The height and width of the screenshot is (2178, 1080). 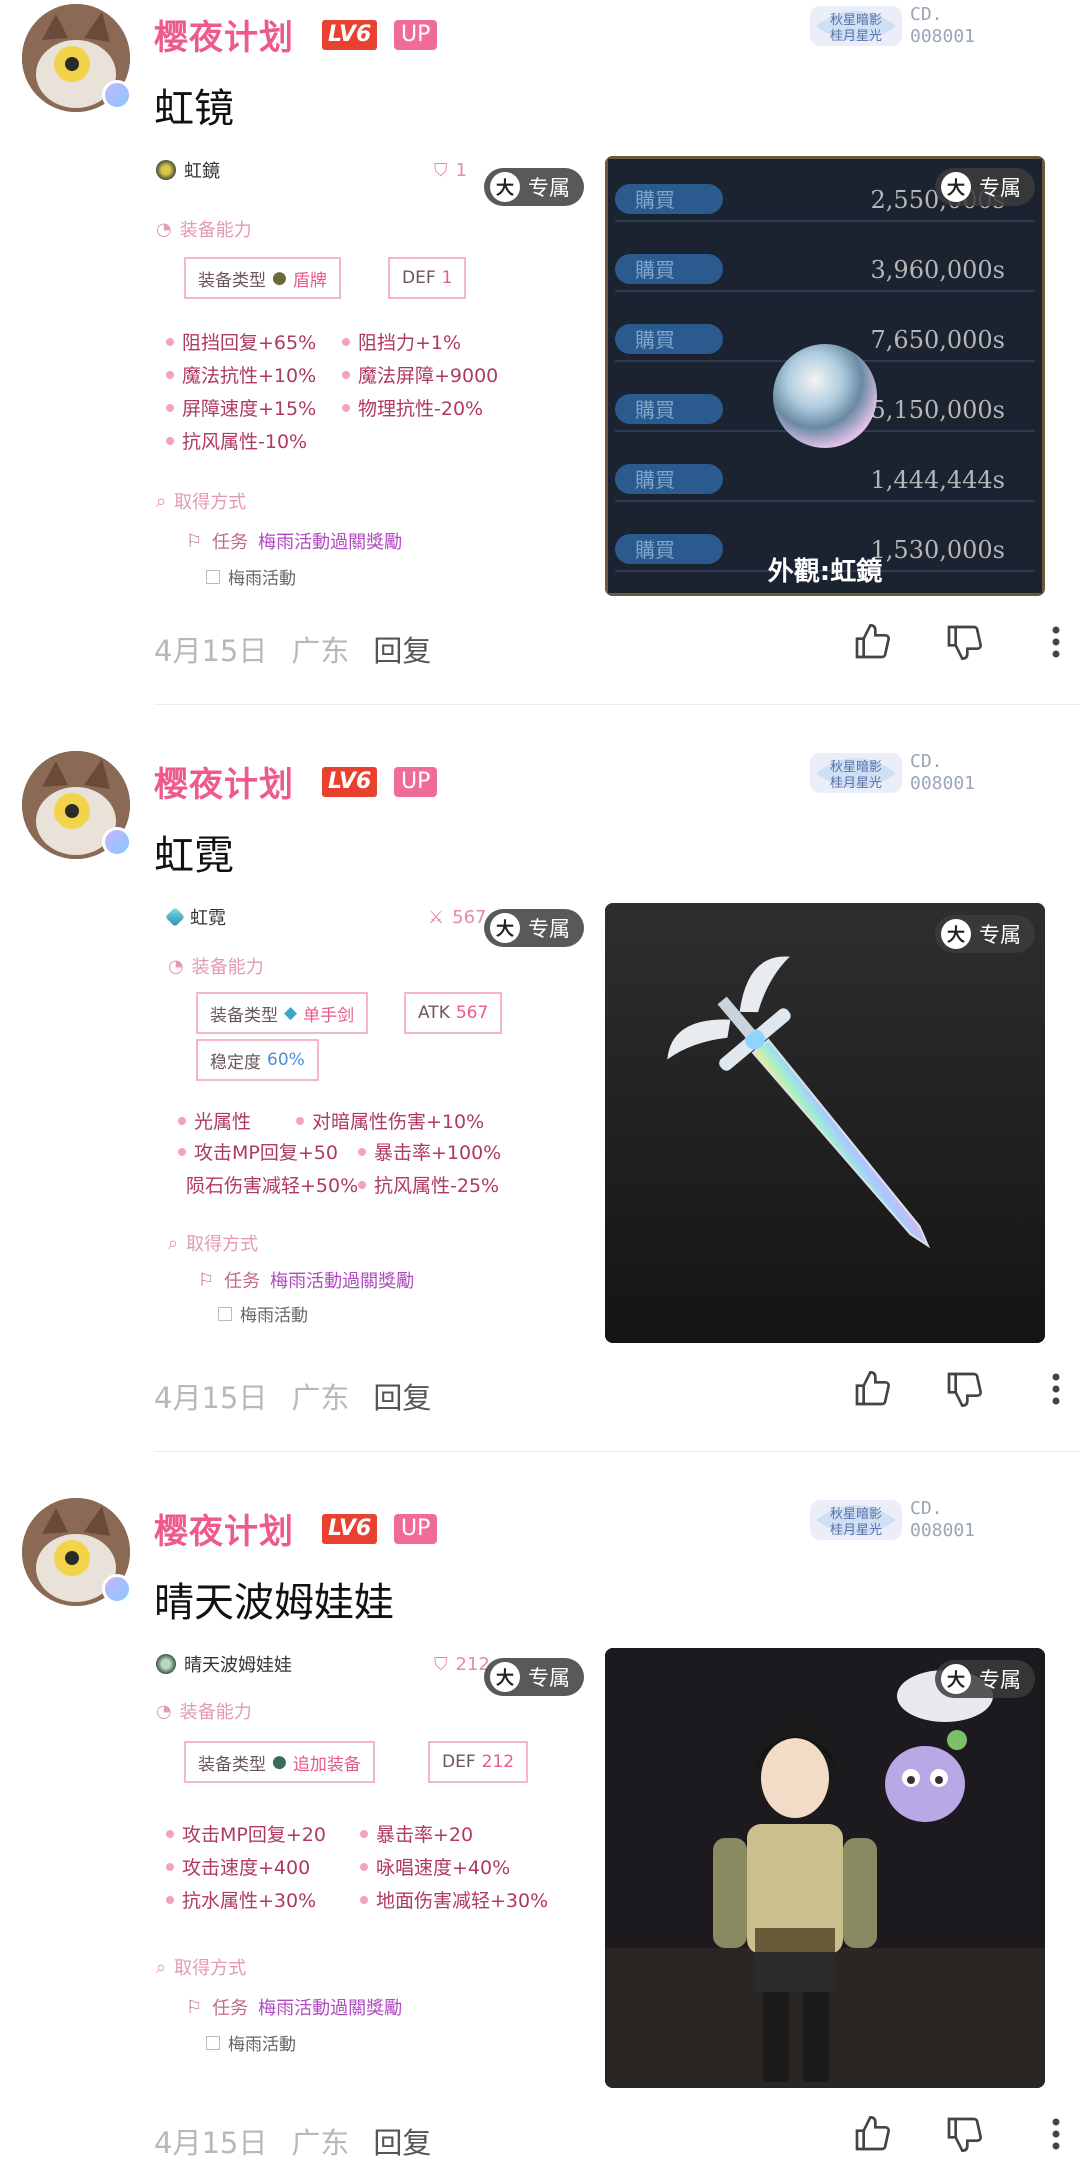 What do you see at coordinates (282, 1013) in the screenshot?
I see `tag-type: 装备类型 ◆ 单手剑` at bounding box center [282, 1013].